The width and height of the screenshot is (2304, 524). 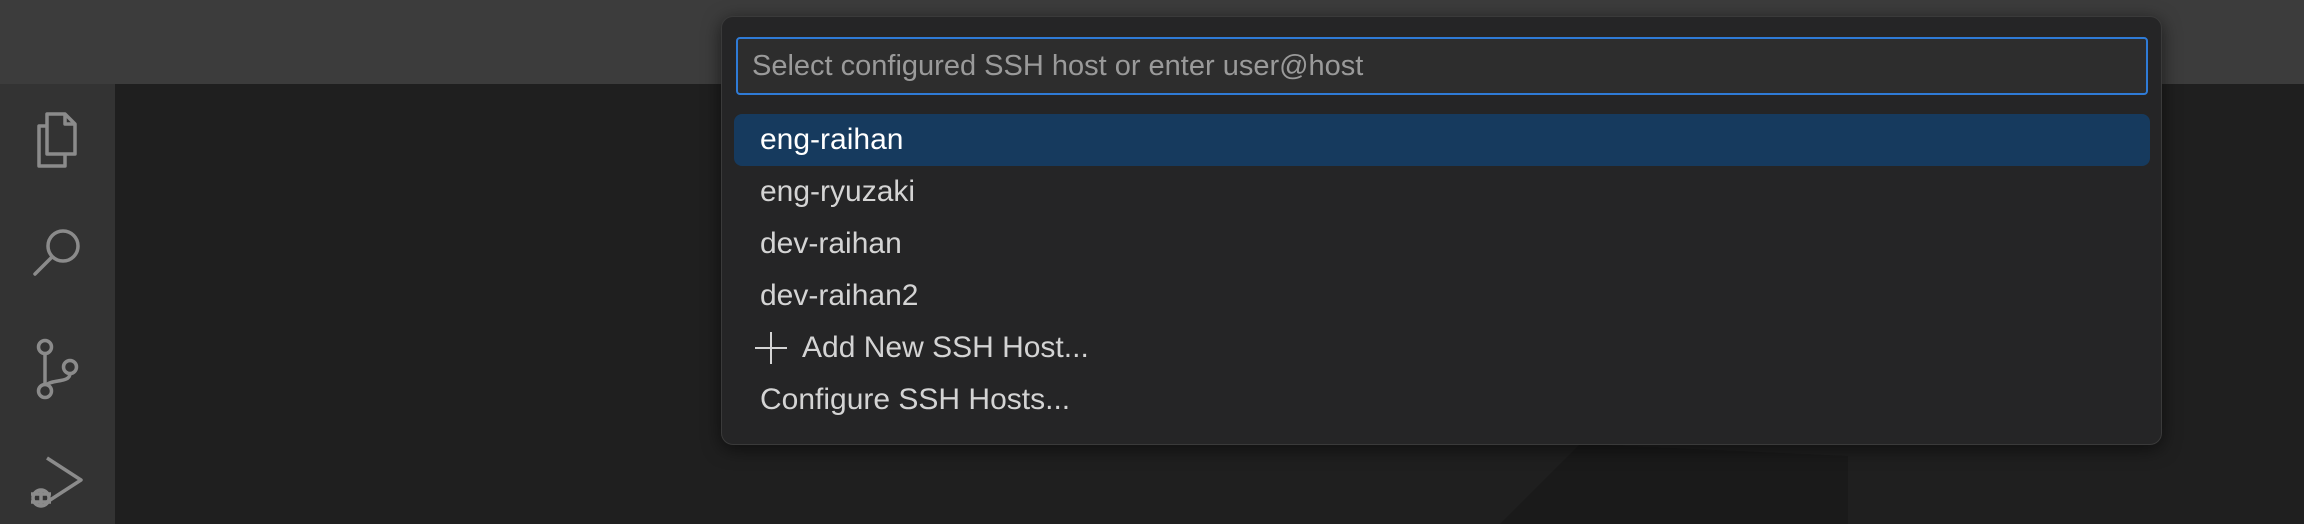 I want to click on host-option-dev-raihan2: dev-raihan2, so click(x=1442, y=296).